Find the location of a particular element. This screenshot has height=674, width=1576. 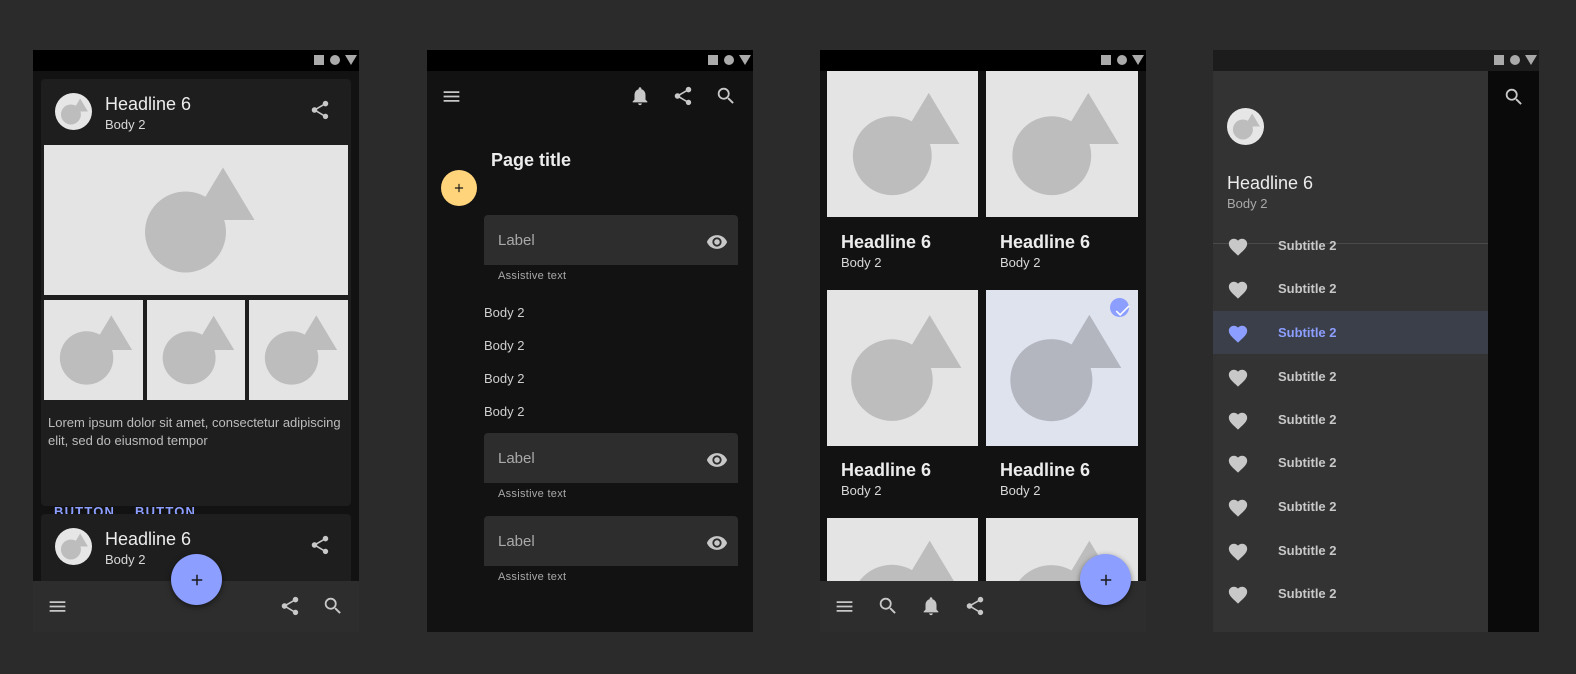

scrim is located at coordinates (1513, 341).